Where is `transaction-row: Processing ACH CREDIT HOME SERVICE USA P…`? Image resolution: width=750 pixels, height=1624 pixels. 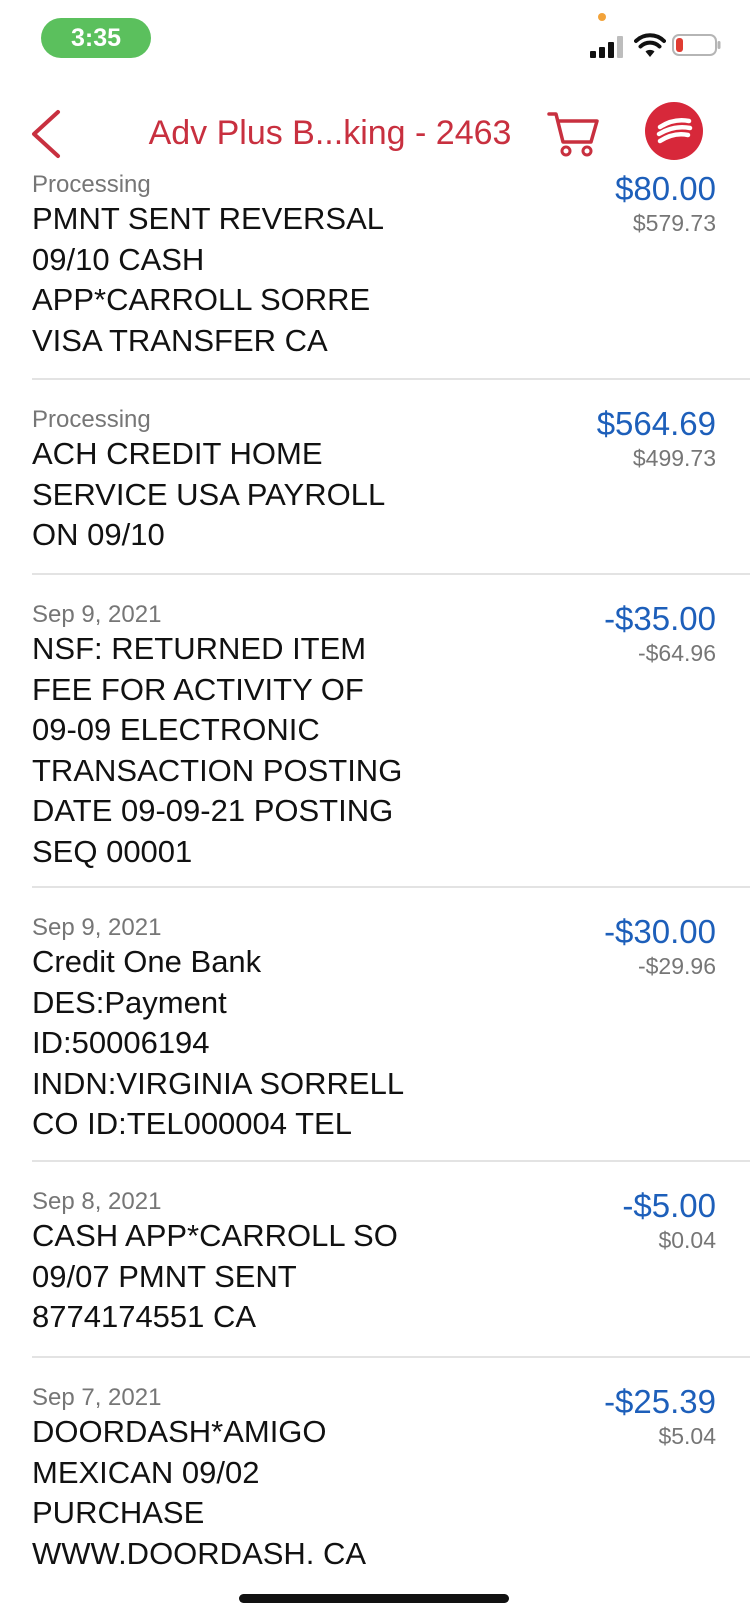 transaction-row: Processing ACH CREDIT HOME SERVICE USA P… is located at coordinates (391, 477).